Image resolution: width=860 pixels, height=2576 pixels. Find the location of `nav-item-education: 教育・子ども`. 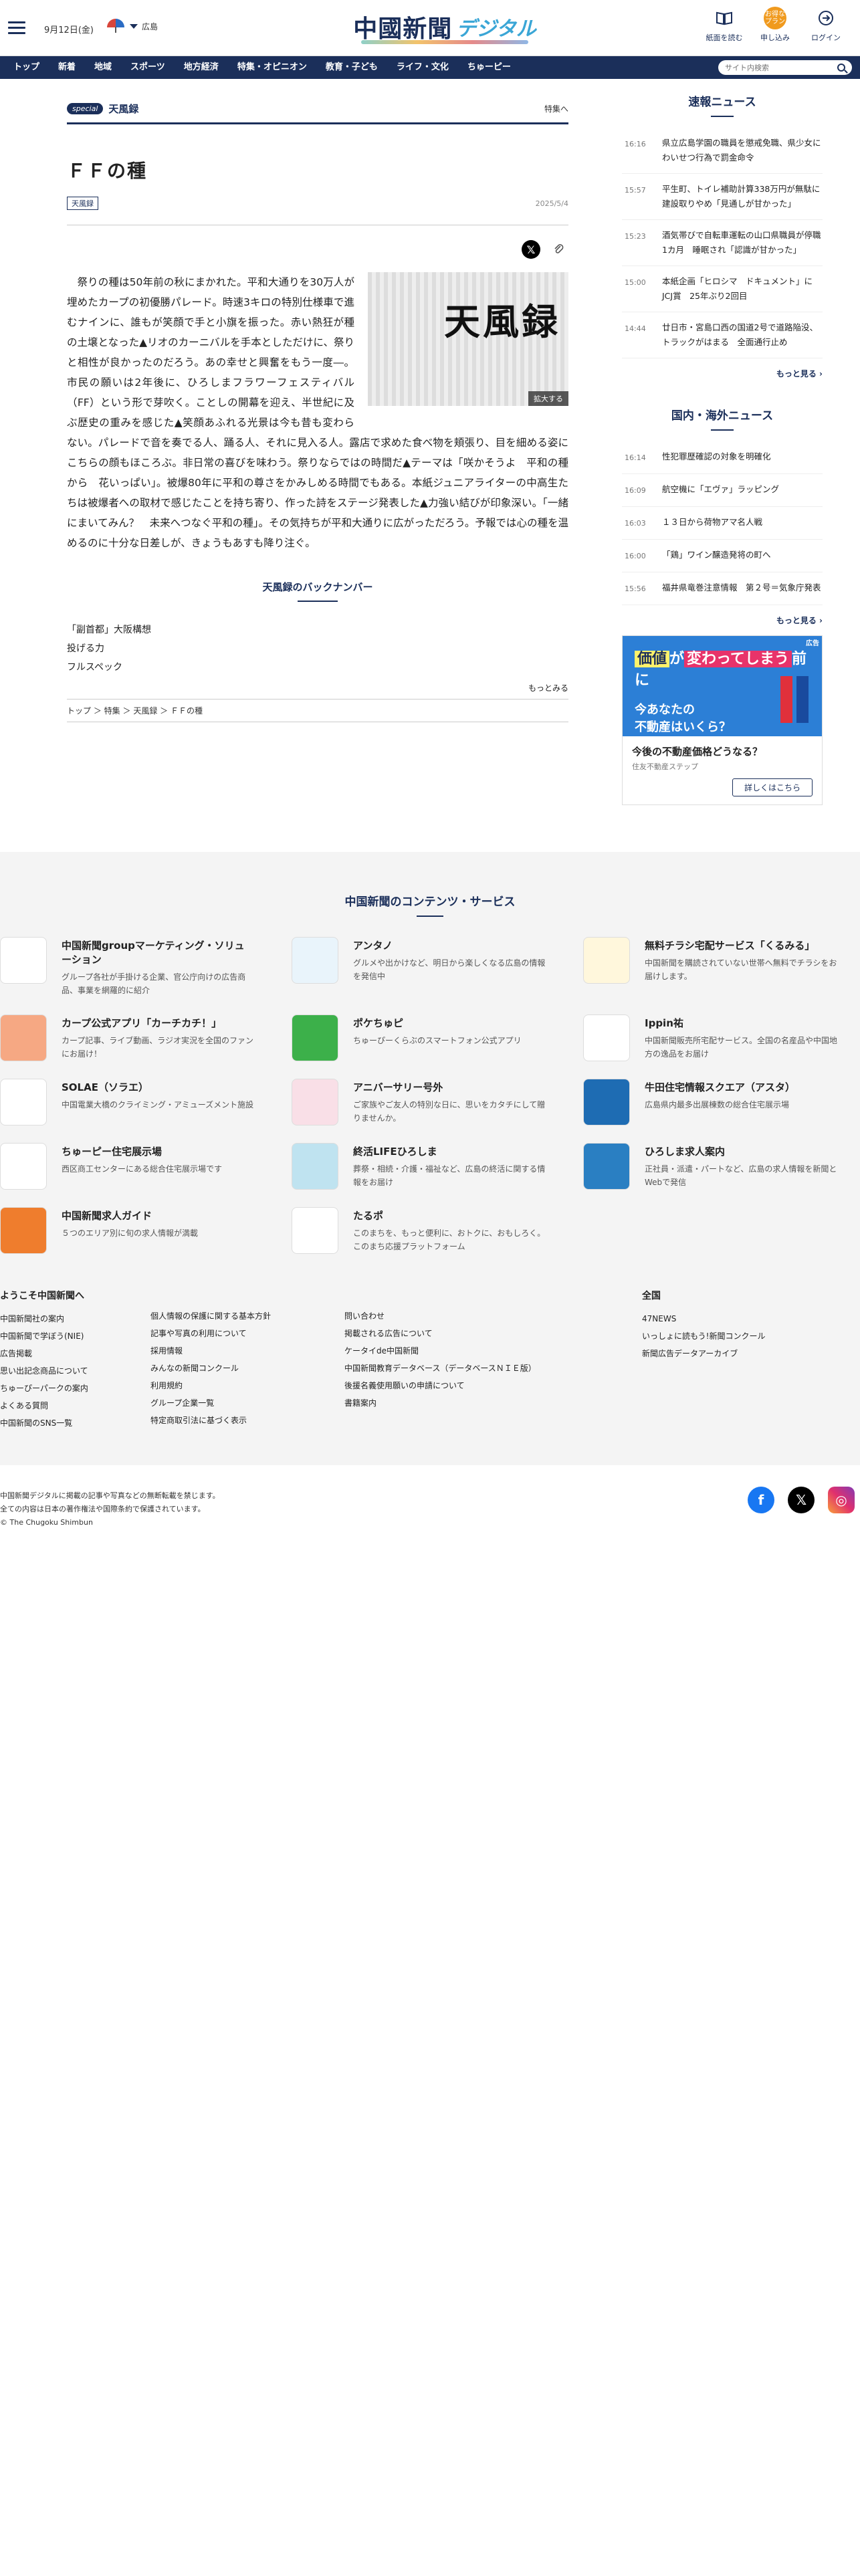

nav-item-education: 教育・子ども is located at coordinates (351, 67).